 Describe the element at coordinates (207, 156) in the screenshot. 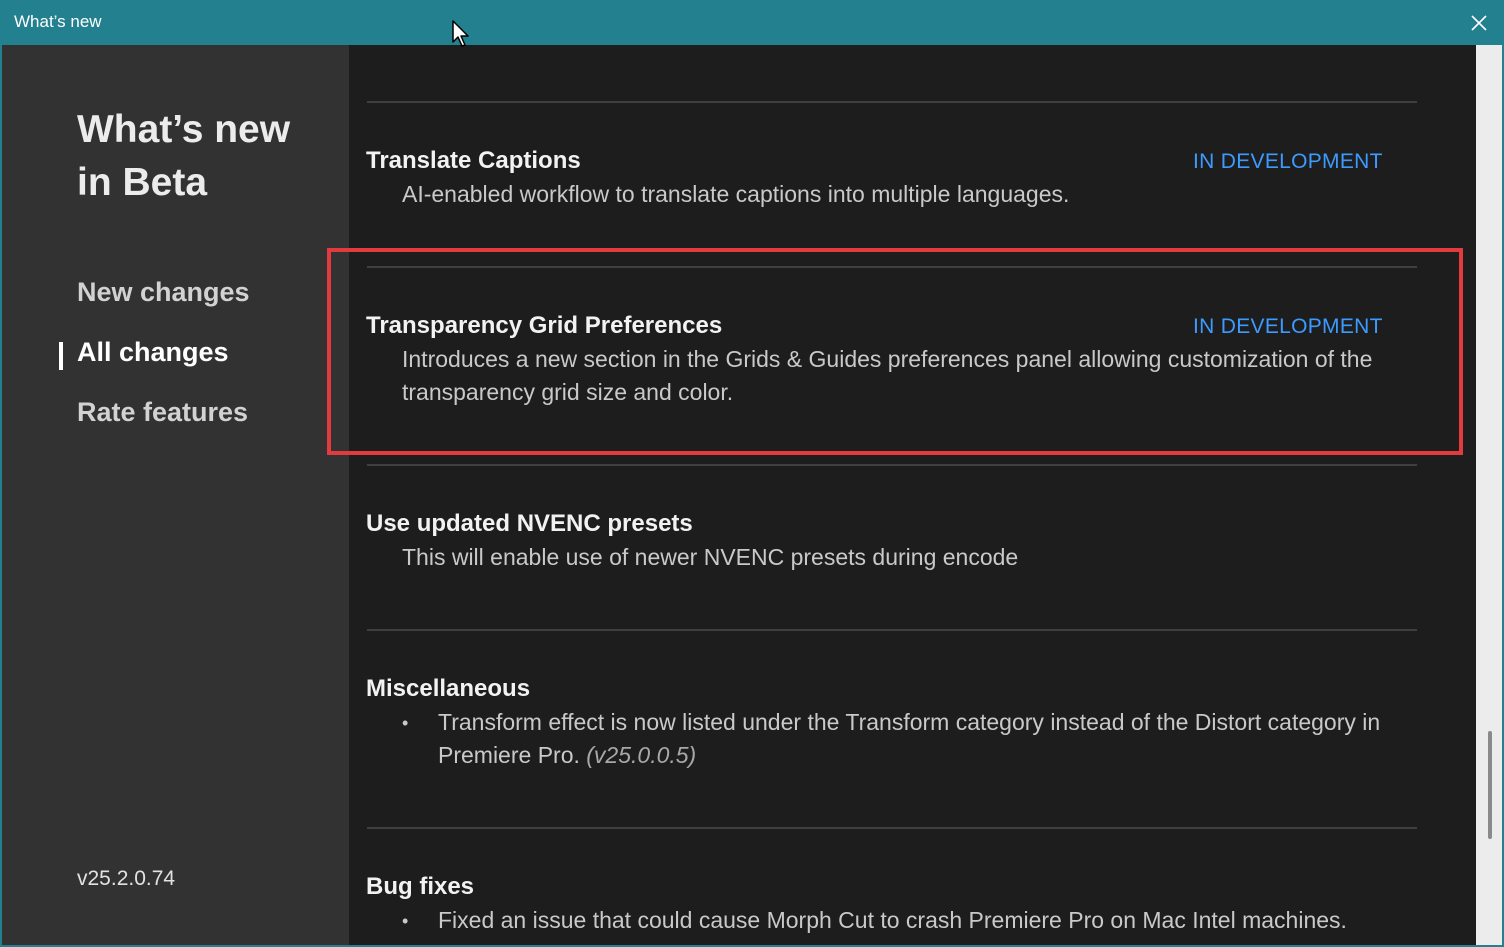

I see `sidebar-heading: What’s new in Beta` at that location.